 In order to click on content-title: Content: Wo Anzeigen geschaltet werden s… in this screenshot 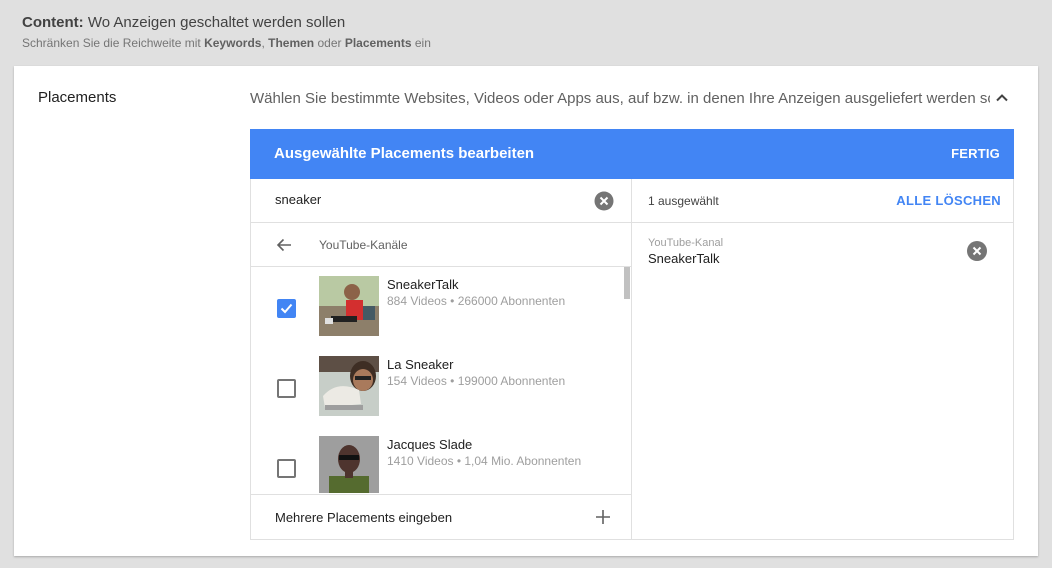, I will do `click(184, 22)`.